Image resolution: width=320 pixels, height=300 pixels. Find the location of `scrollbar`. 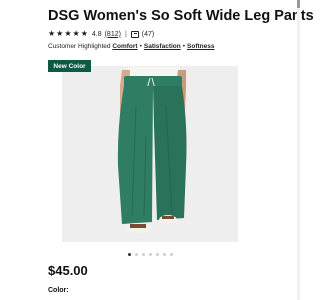

scrollbar is located at coordinates (298, 150).